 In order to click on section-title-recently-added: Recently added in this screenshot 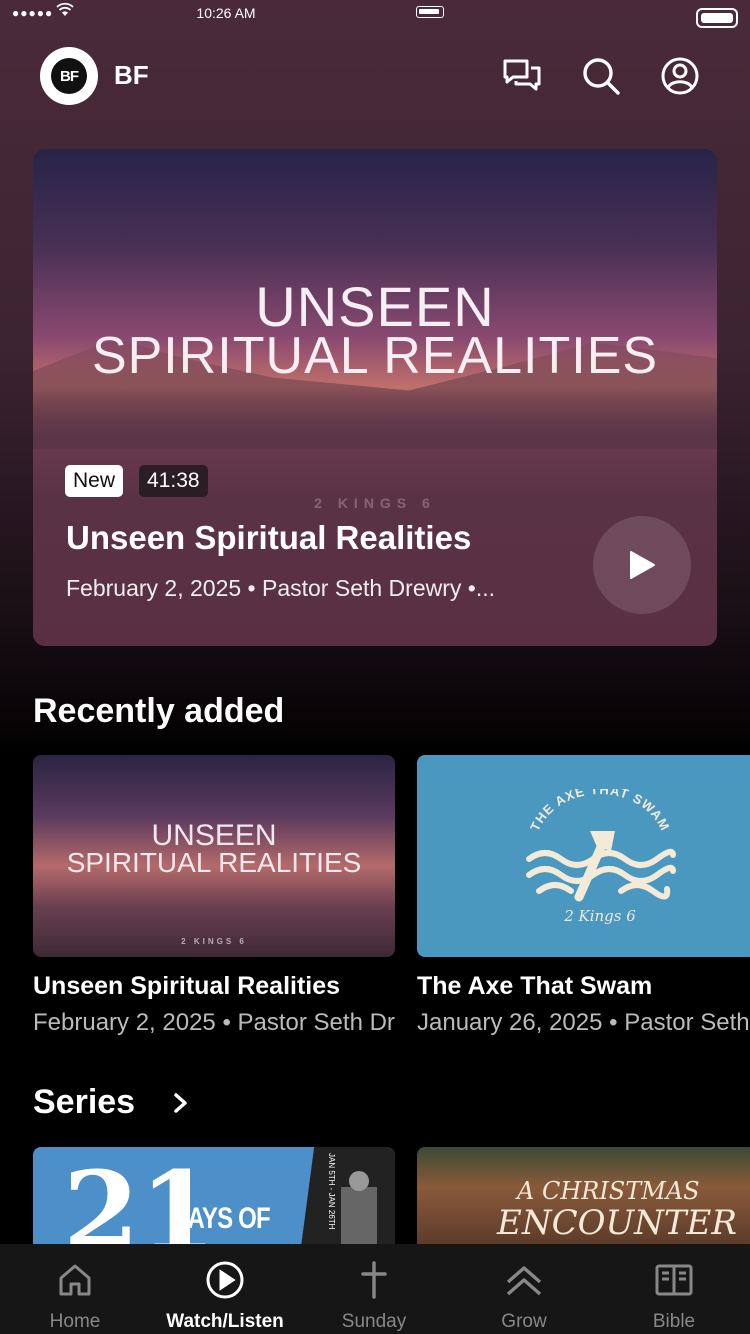, I will do `click(159, 711)`.